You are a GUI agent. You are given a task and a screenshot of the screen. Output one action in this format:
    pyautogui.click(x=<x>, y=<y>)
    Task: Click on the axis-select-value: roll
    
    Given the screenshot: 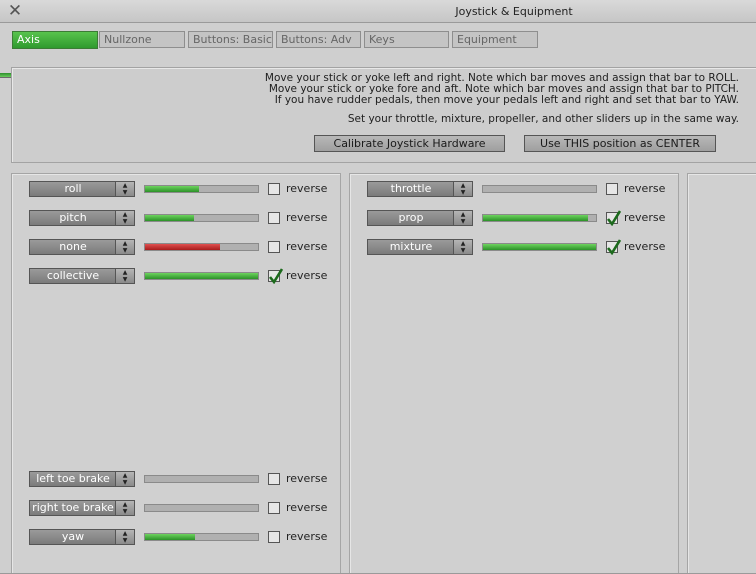 What is the action you would take?
    pyautogui.click(x=73, y=188)
    